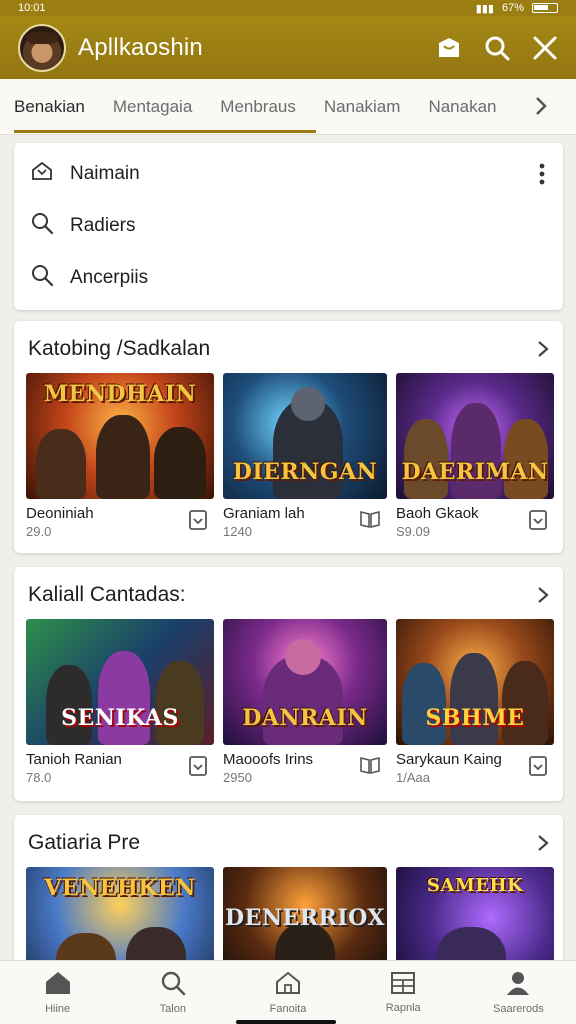 This screenshot has width=576, height=1024. I want to click on home-icon, so click(58, 986).